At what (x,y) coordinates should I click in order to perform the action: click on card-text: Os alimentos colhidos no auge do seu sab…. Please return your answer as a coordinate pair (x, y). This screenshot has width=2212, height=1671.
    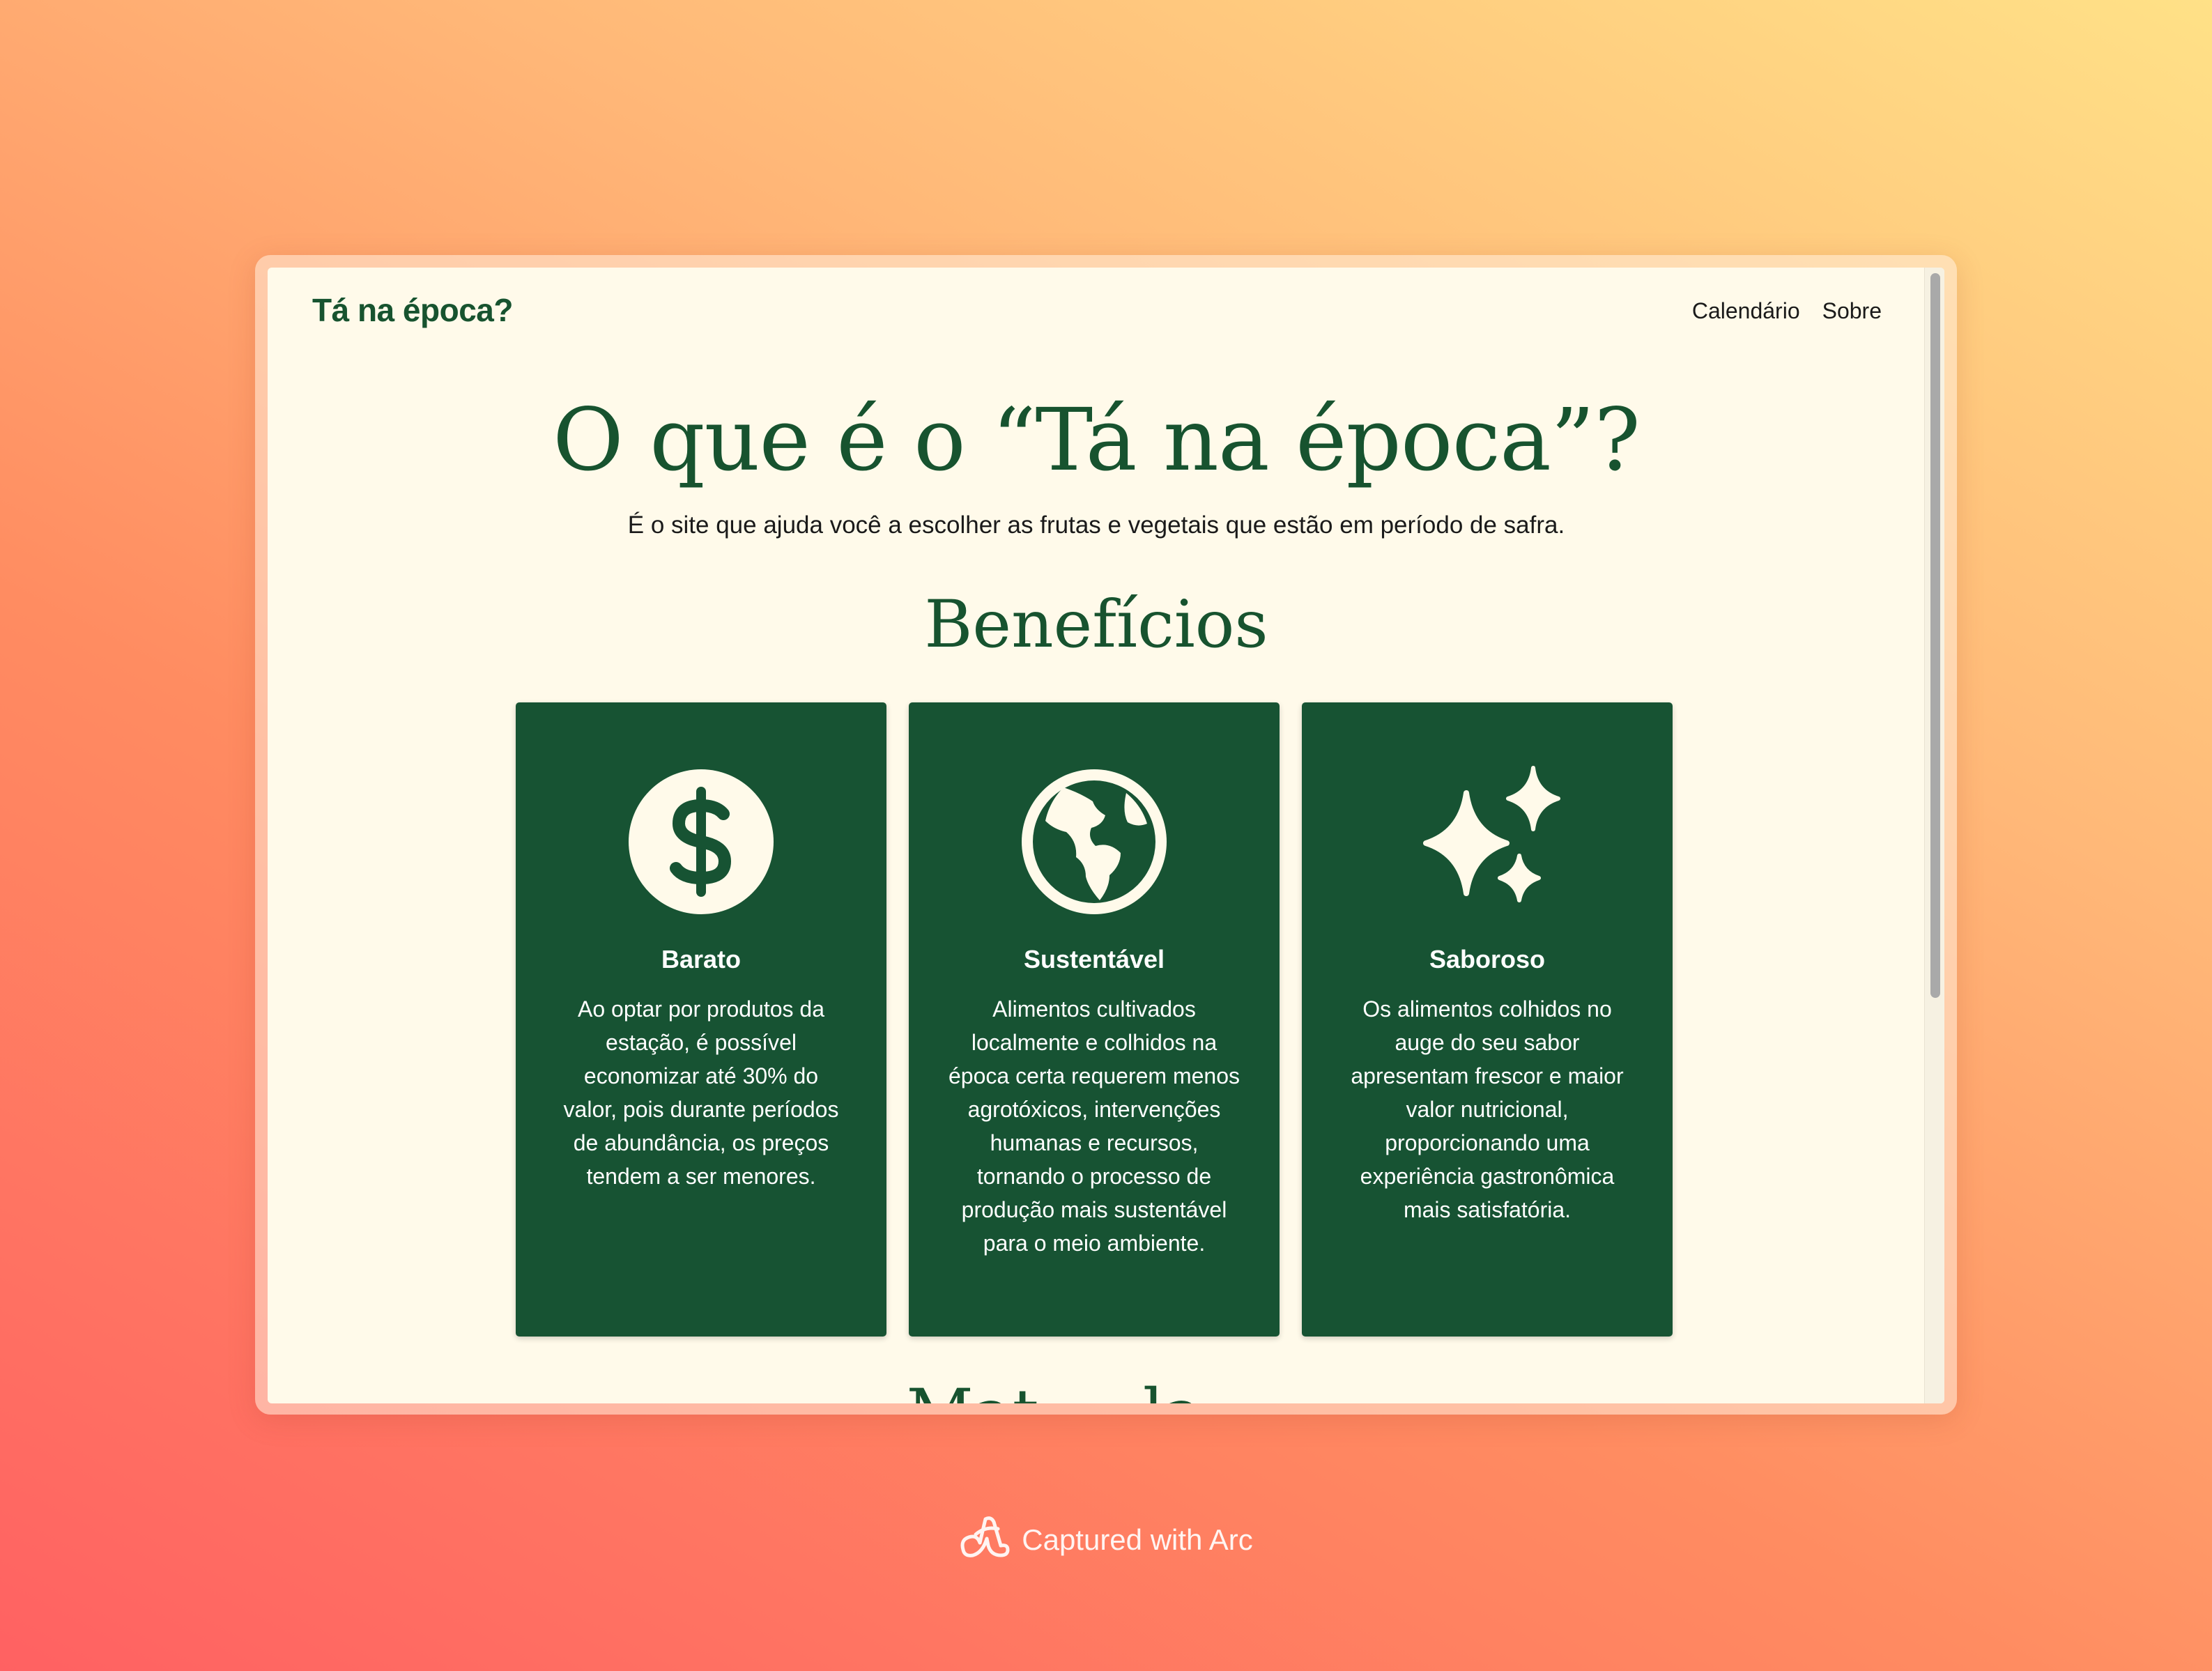
    Looking at the image, I should click on (1488, 1109).